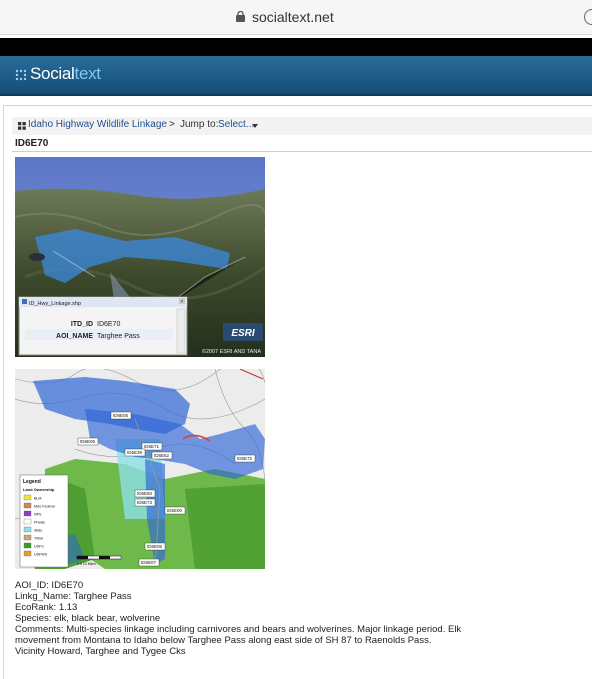  I want to click on map-label-3: ID6E71, so click(152, 446).